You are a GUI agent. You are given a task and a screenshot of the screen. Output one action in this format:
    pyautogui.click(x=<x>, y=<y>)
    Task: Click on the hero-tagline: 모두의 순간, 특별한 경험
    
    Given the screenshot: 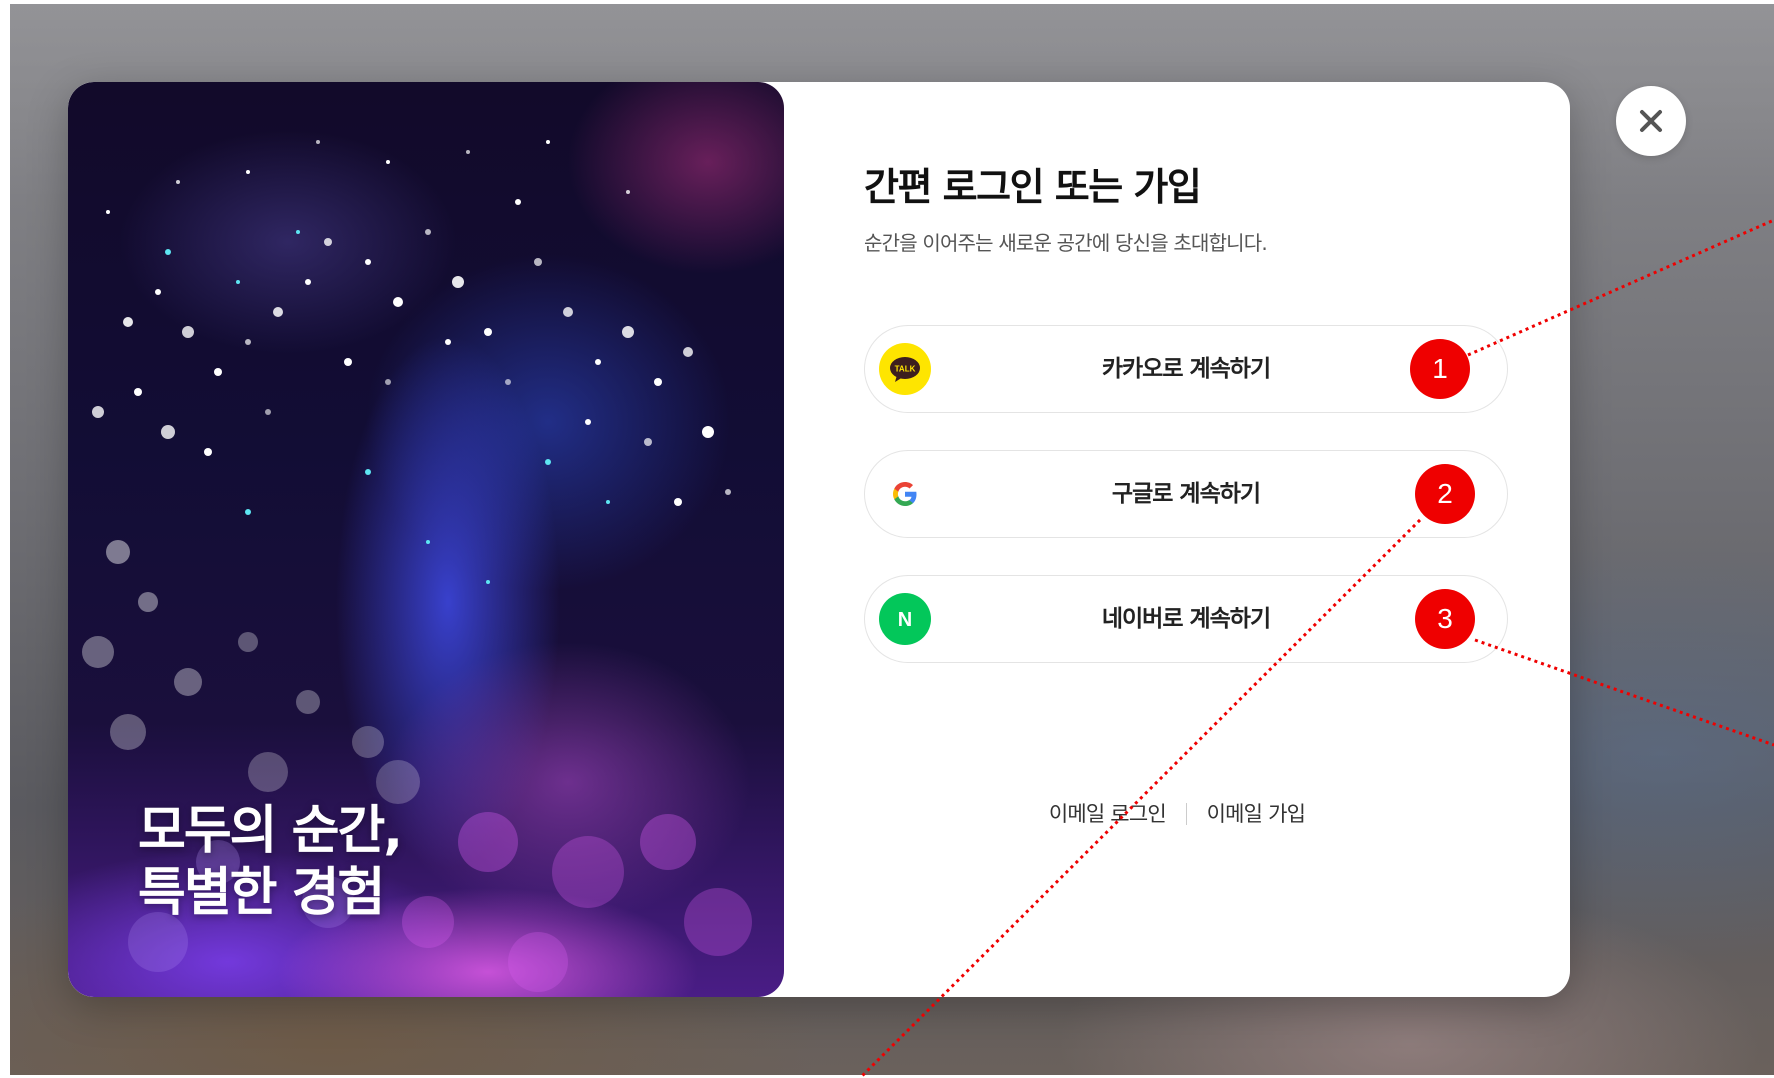 What is the action you would take?
    pyautogui.click(x=270, y=862)
    